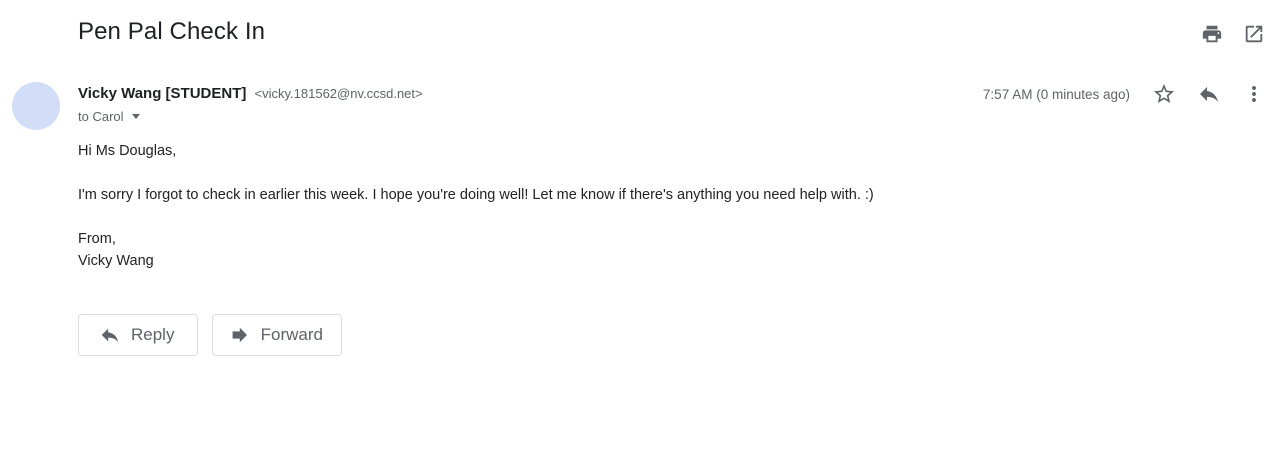 The width and height of the screenshot is (1280, 452). Describe the element at coordinates (210, 335) in the screenshot. I see `reply-actions: Reply Forward` at that location.